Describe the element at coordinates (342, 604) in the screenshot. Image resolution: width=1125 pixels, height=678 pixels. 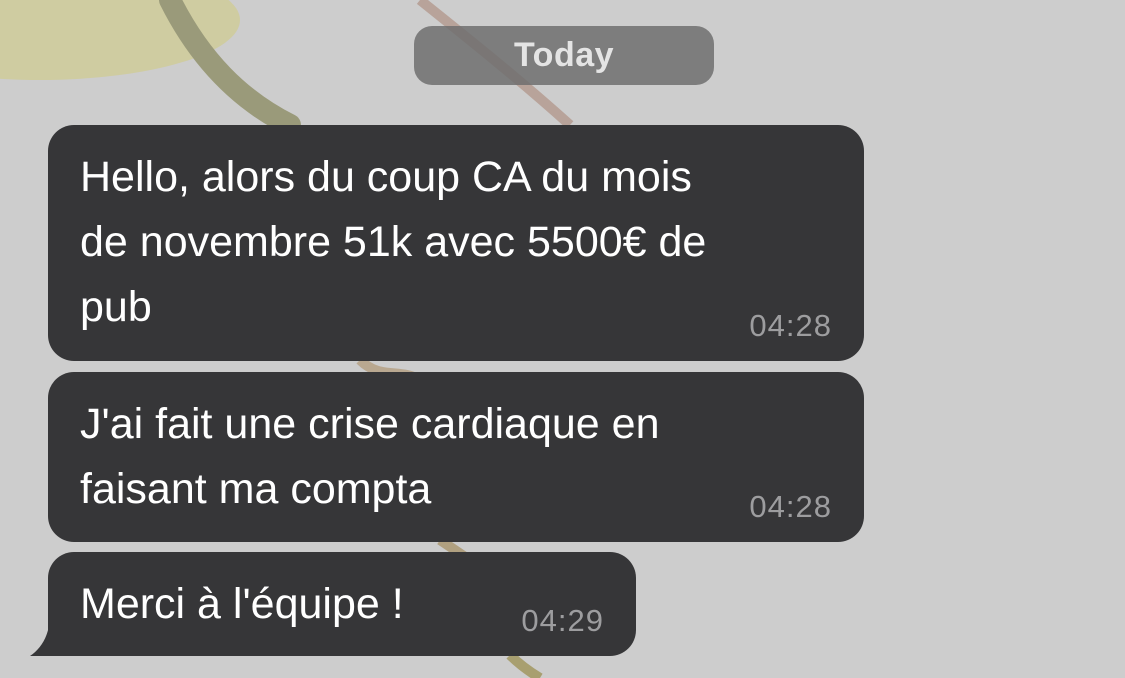
I see `message-bubble: Merci à l'équipe ! 04:29` at that location.